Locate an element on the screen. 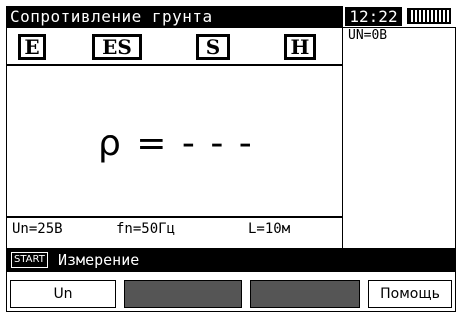 This screenshot has width=464, height=316. resistivity-value: ρ = - - - is located at coordinates (176, 143).